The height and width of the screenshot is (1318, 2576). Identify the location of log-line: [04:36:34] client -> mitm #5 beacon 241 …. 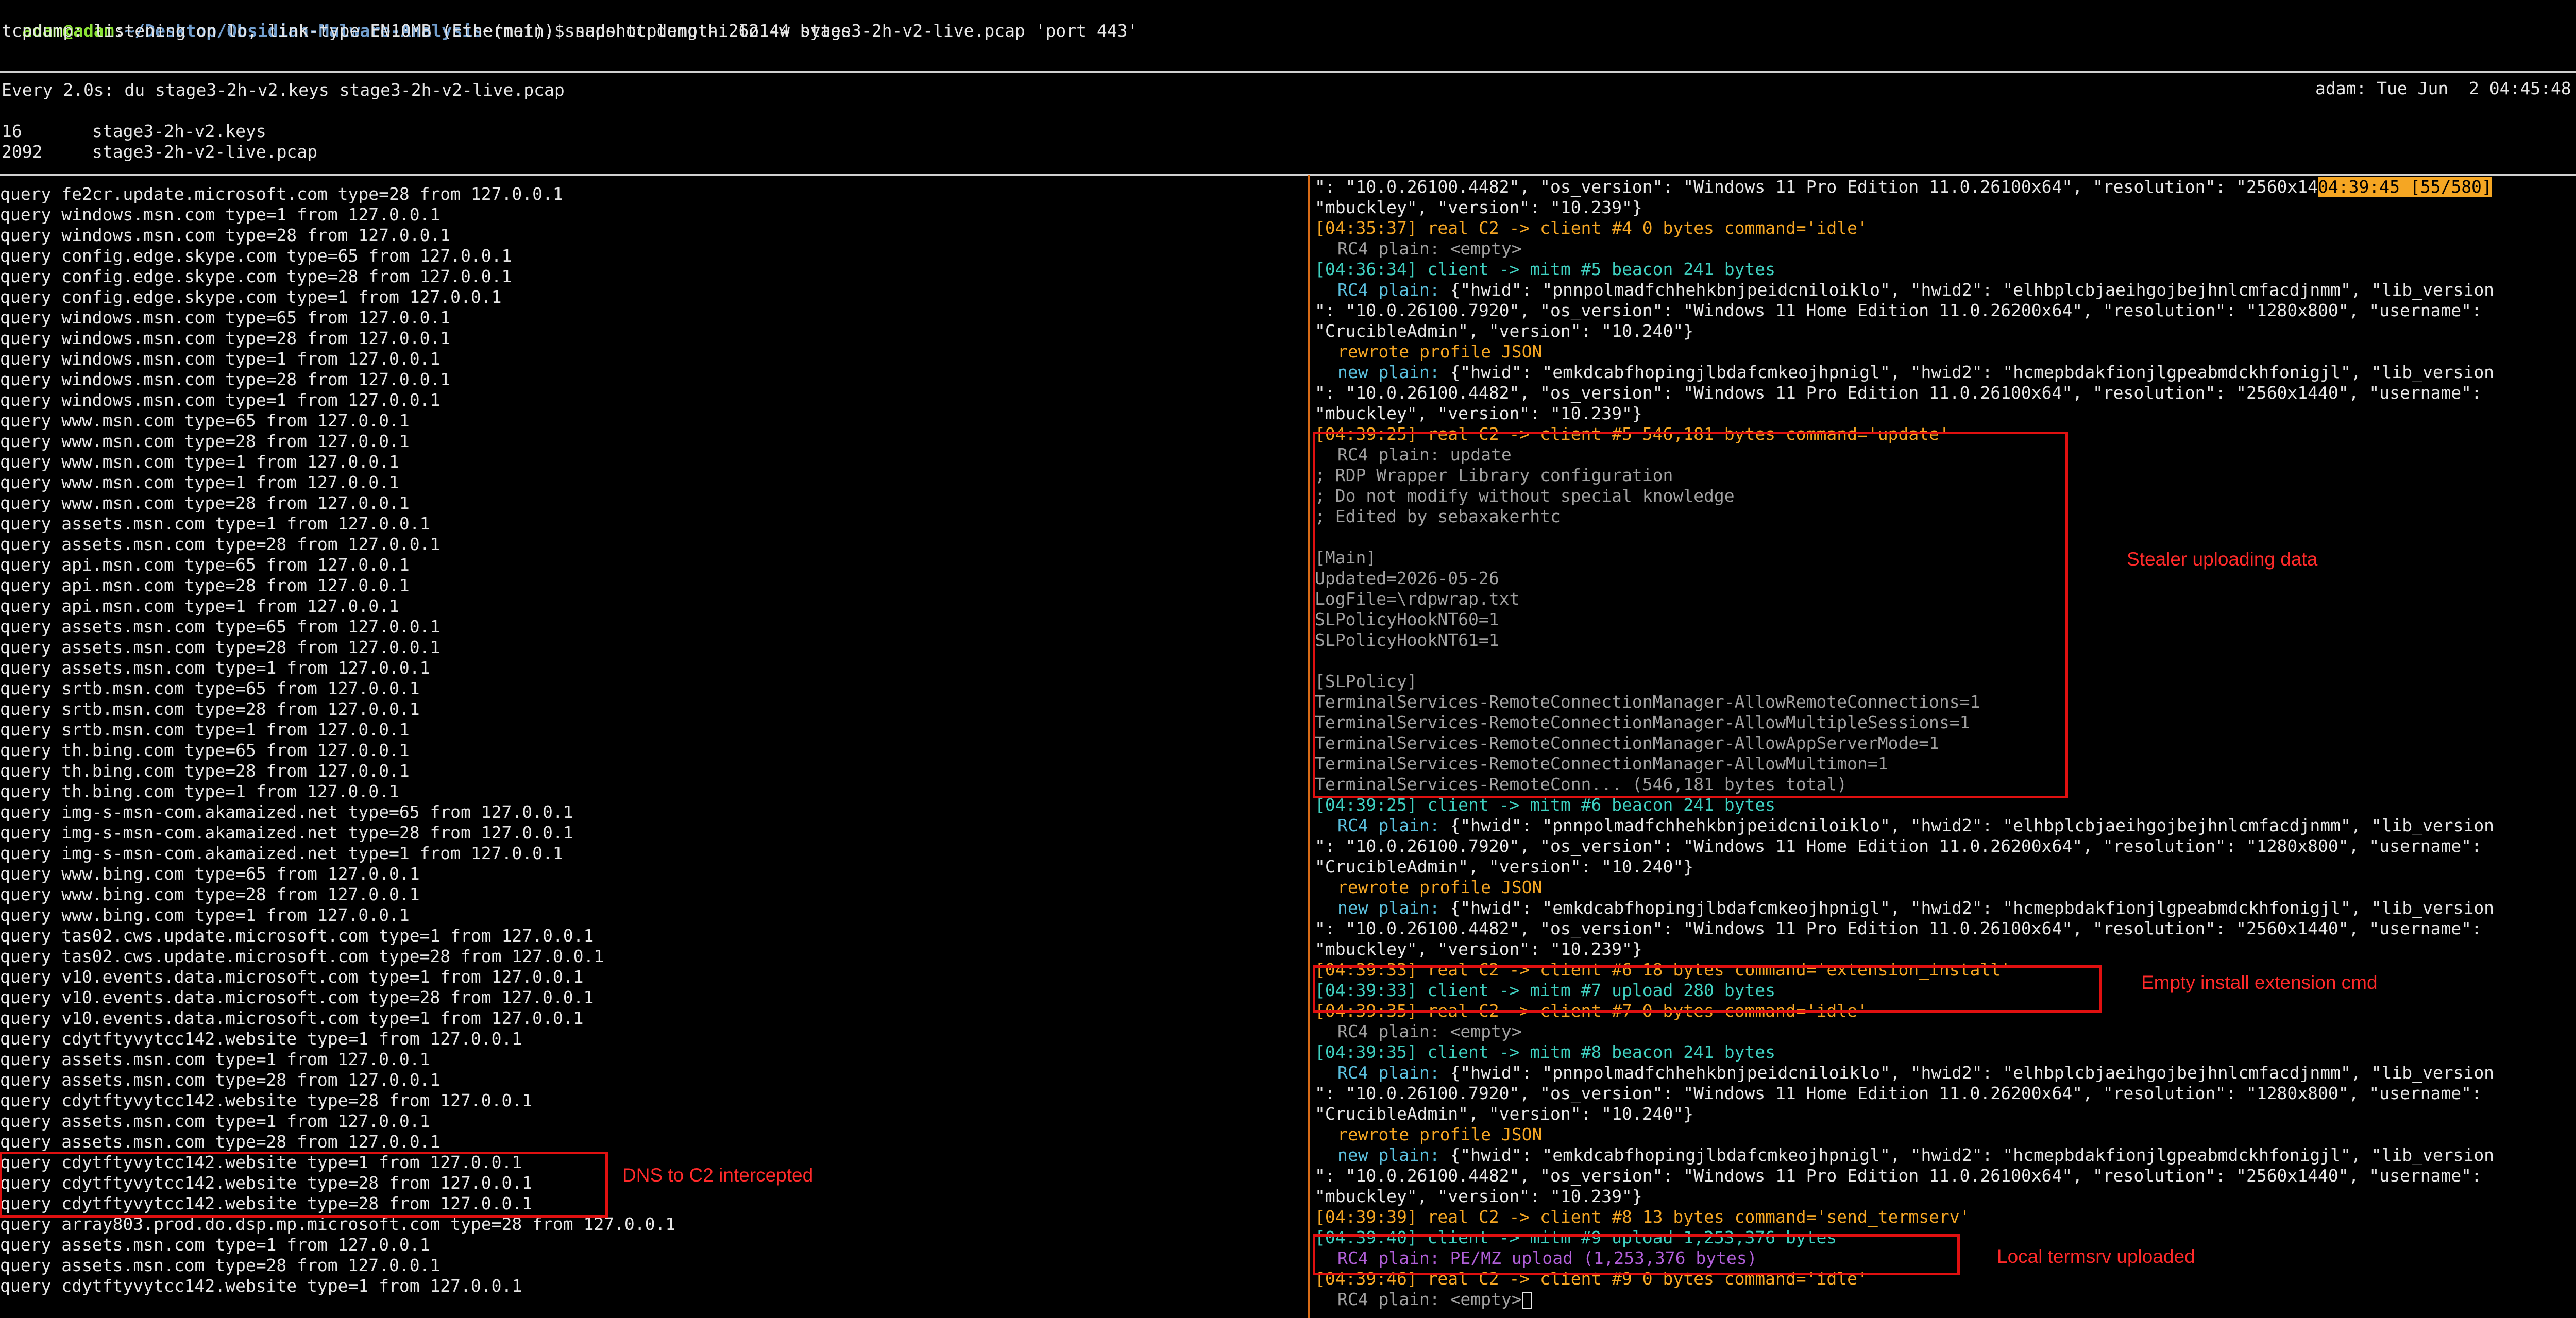
(1945, 269).